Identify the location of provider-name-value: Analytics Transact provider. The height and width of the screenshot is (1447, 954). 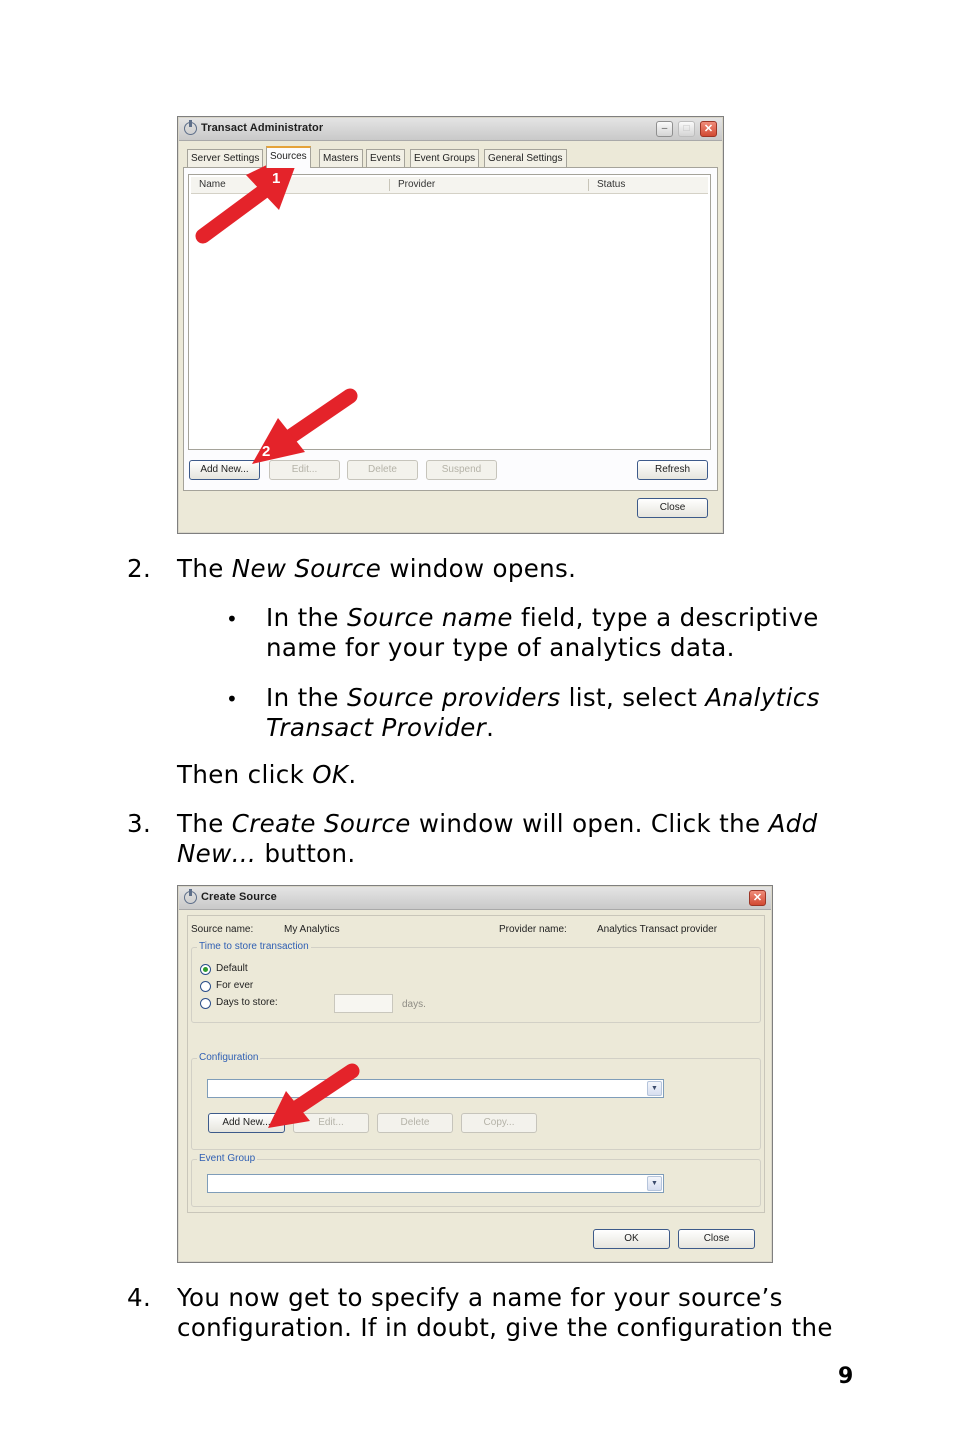
(657, 929).